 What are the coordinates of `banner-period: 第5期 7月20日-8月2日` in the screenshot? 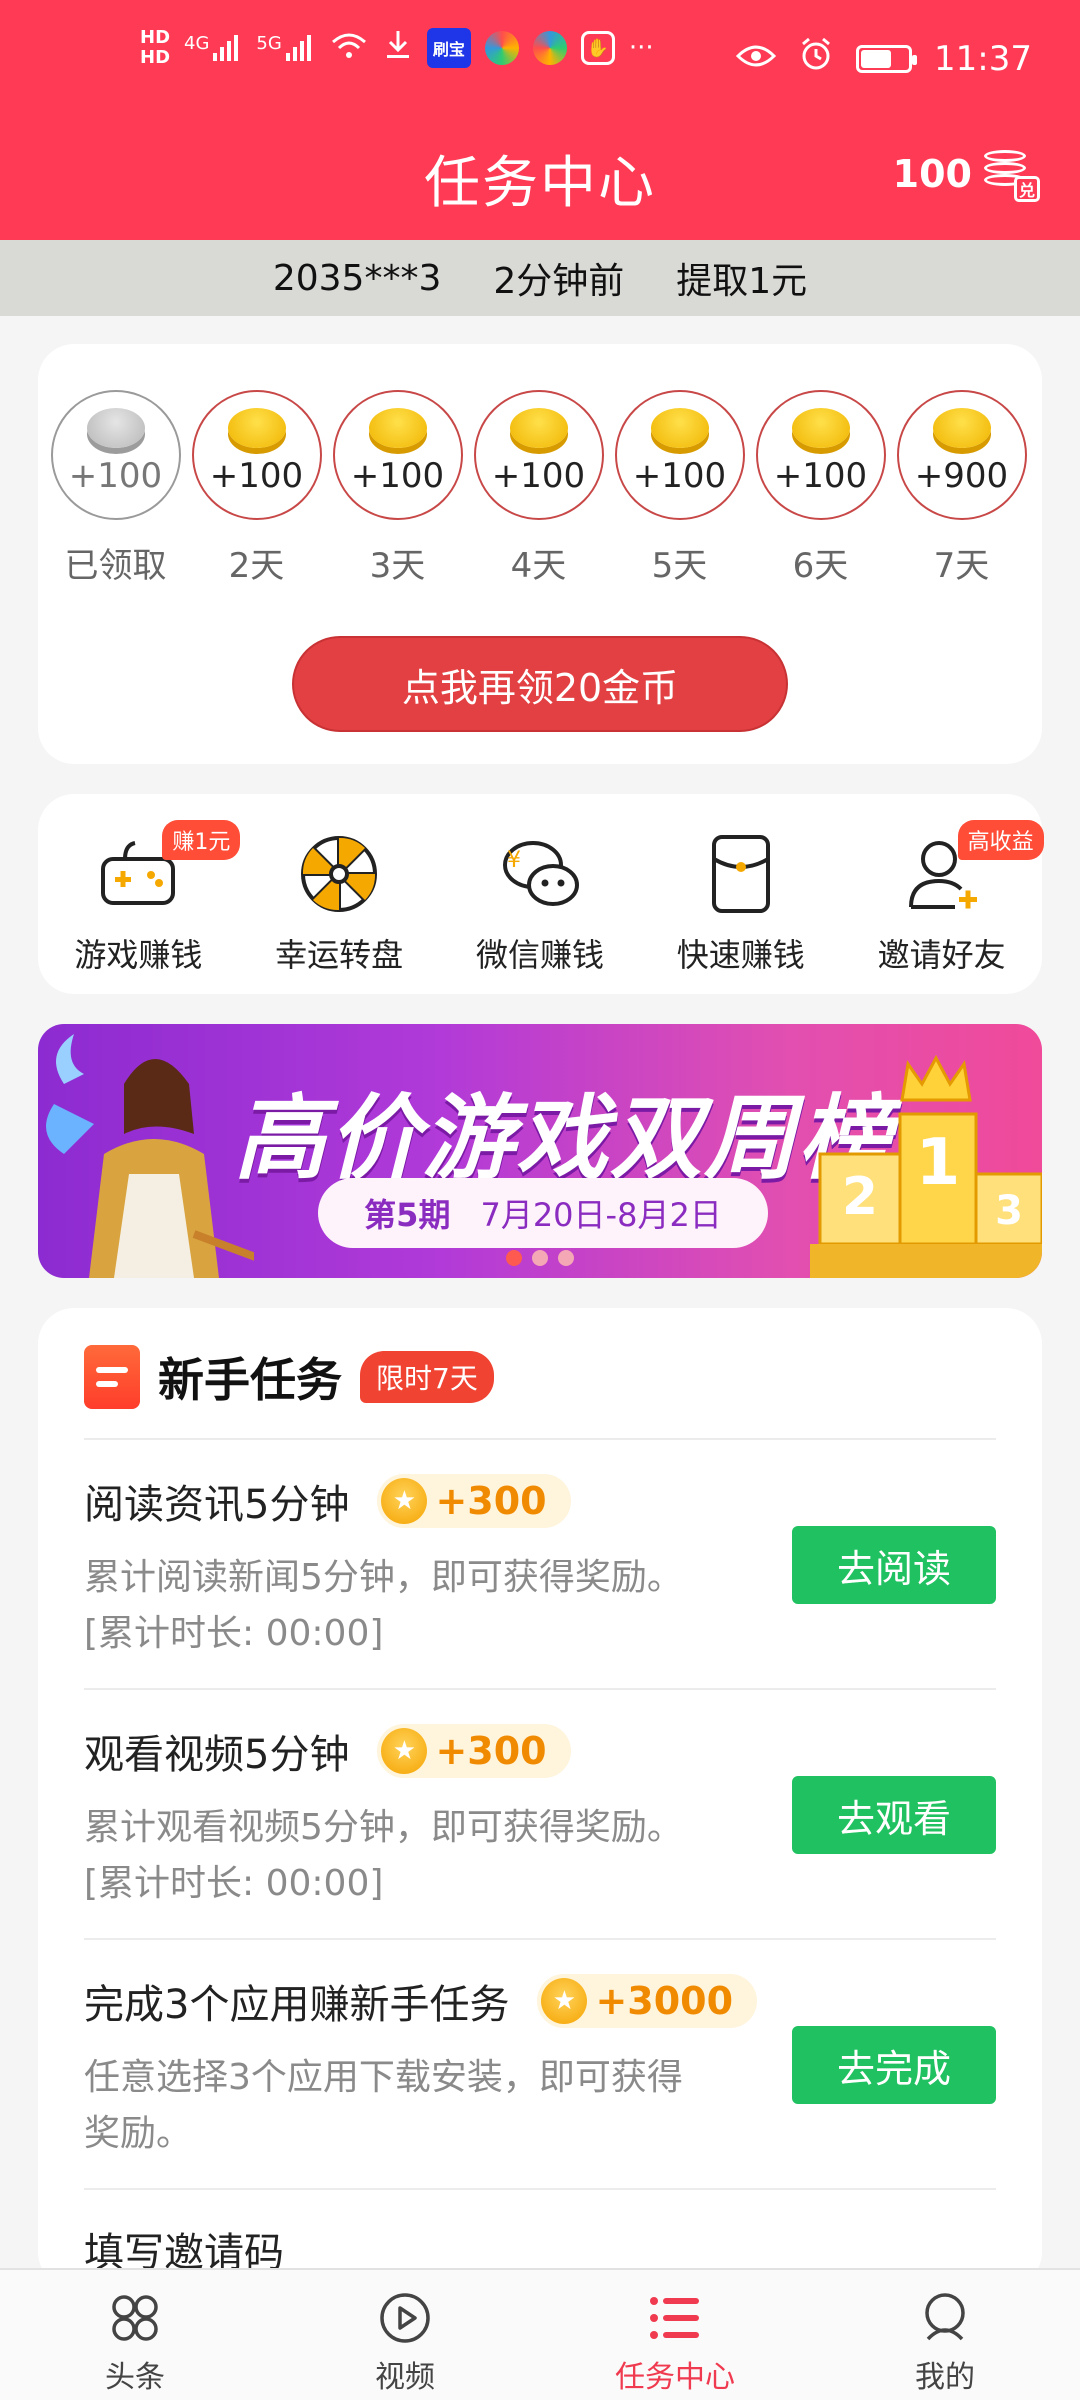 It's located at (543, 1213).